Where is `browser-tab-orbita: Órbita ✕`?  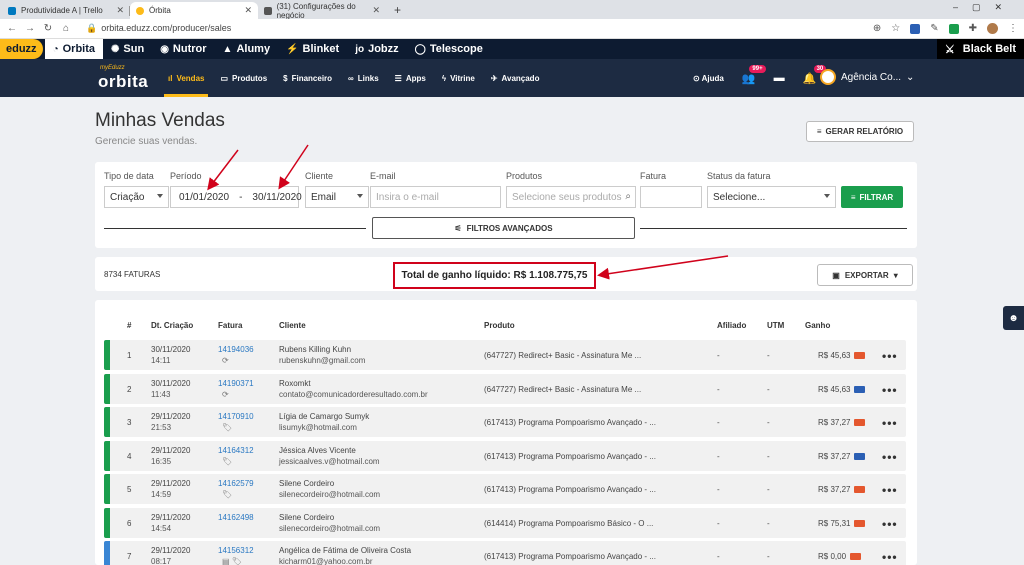 browser-tab-orbita: Órbita ✕ is located at coordinates (194, 10).